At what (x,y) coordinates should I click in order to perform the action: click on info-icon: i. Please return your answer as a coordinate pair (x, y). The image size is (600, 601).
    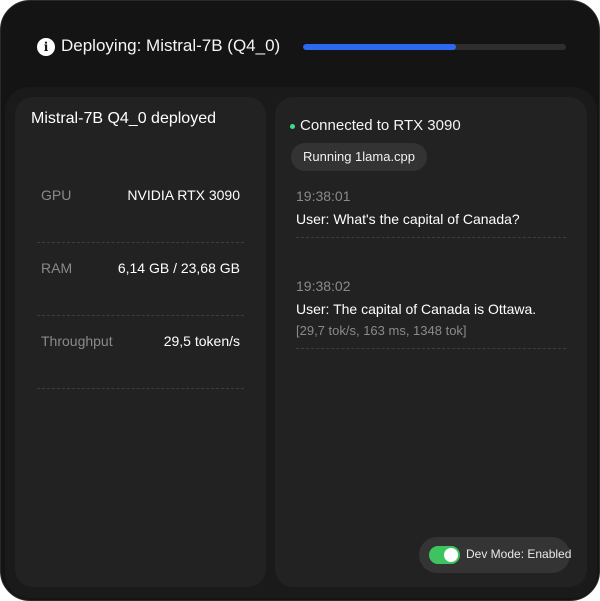
    Looking at the image, I should click on (46, 47).